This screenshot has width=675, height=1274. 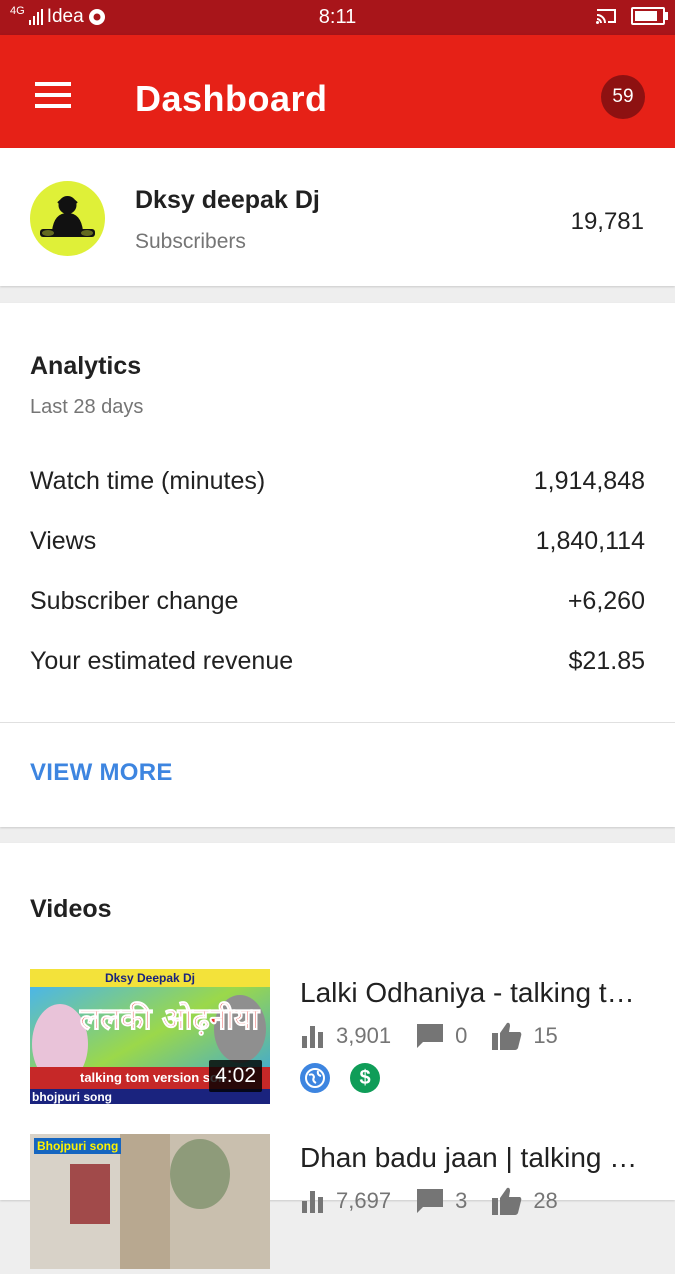 What do you see at coordinates (364, 1200) in the screenshot?
I see `views-count: 7,697` at bounding box center [364, 1200].